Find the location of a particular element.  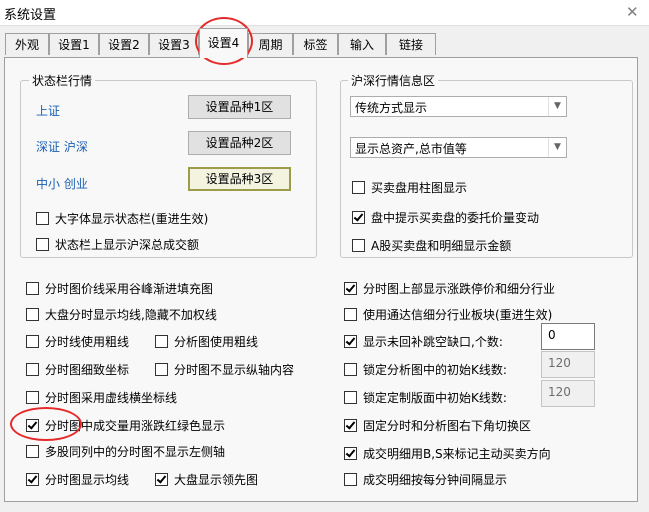

checkbox-label: 盘中提示买卖盘的委托价量变动 is located at coordinates (455, 218).